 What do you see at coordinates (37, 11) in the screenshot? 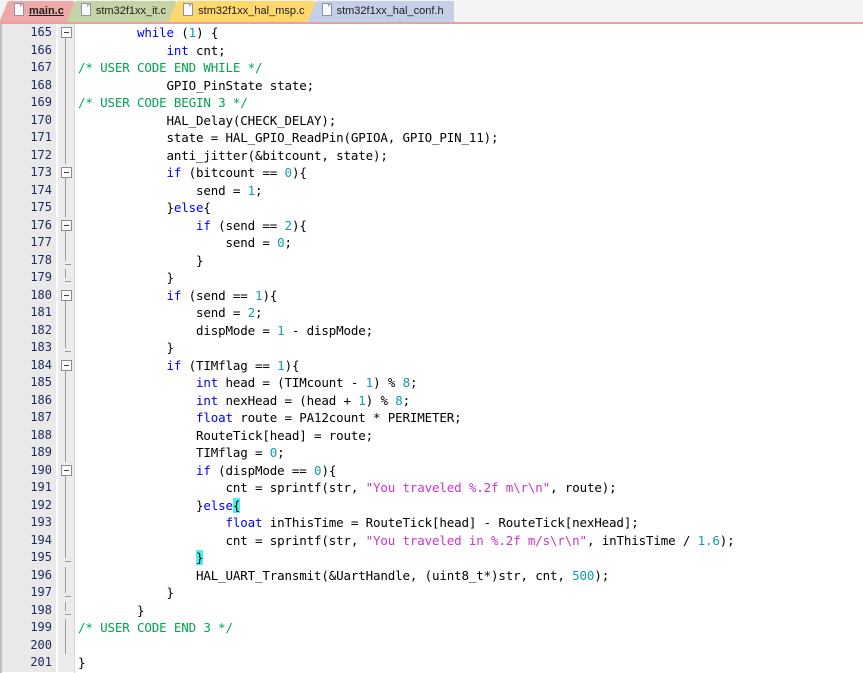
I see `editor-tab-main-c: main.c` at bounding box center [37, 11].